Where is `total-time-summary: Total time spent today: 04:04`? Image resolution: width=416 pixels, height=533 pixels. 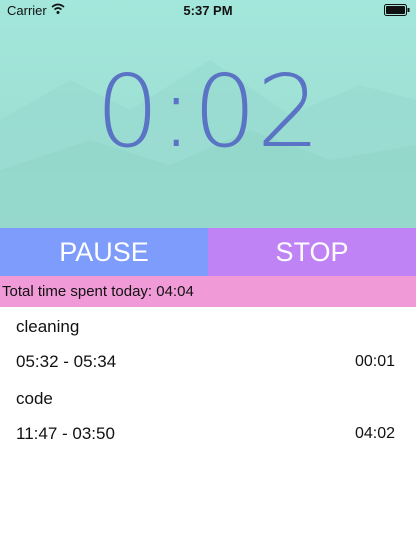
total-time-summary: Total time spent today: 04:04 is located at coordinates (208, 291).